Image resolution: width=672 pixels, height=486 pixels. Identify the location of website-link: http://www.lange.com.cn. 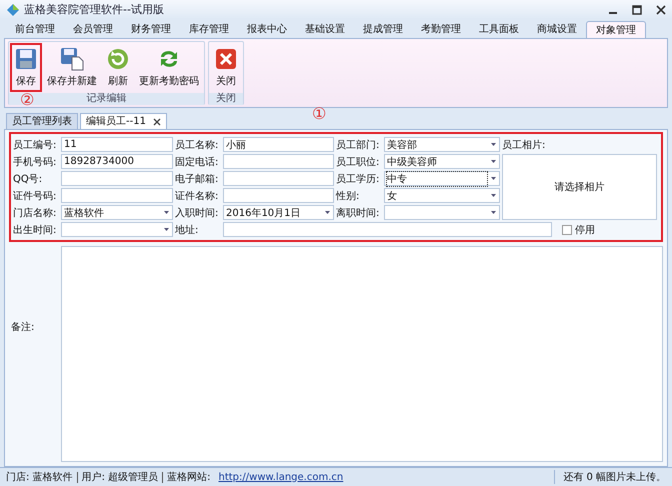
(281, 477).